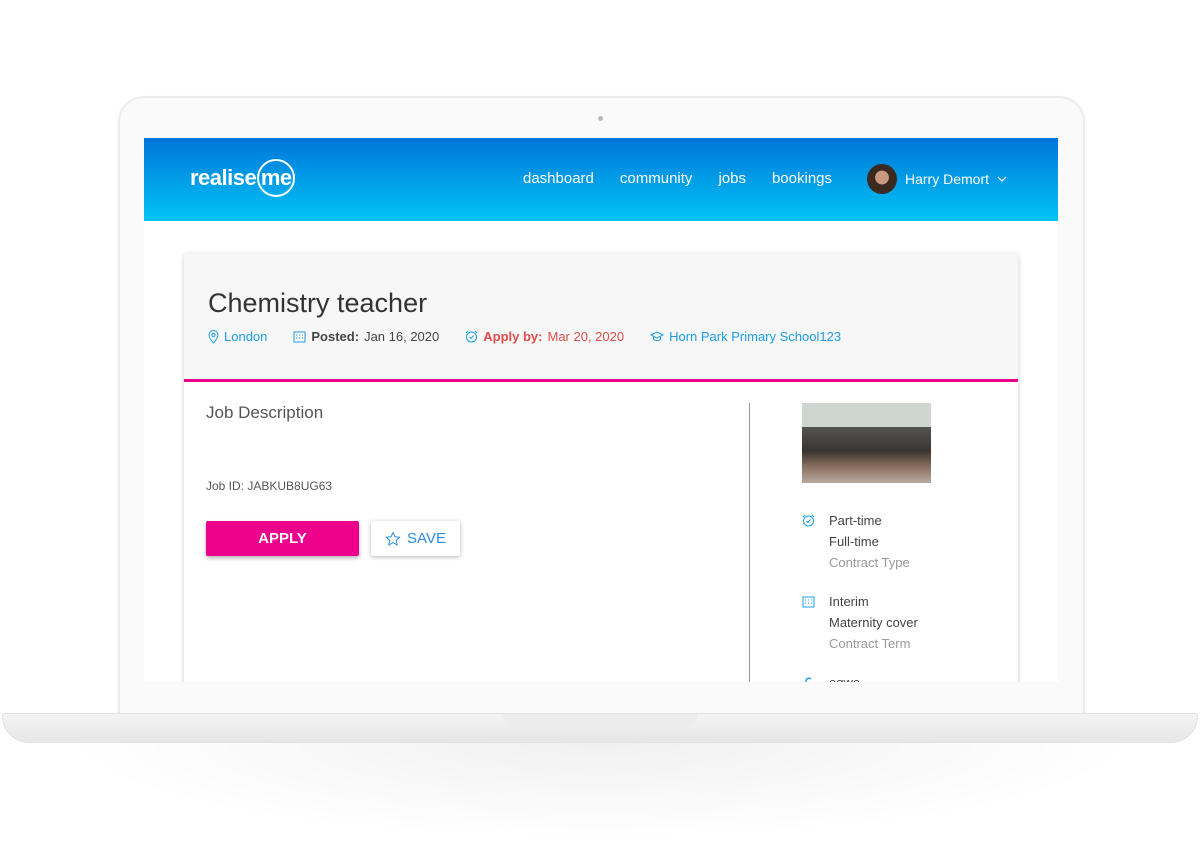 The width and height of the screenshot is (1200, 861). I want to click on save-button: SAVE, so click(415, 538).